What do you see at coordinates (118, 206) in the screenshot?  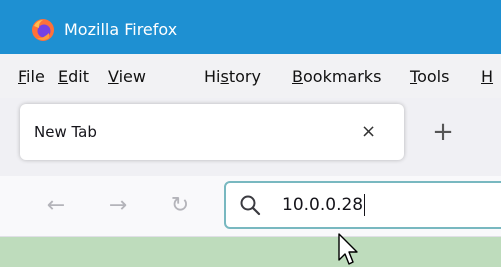 I see `forward-arrow-icon: →` at bounding box center [118, 206].